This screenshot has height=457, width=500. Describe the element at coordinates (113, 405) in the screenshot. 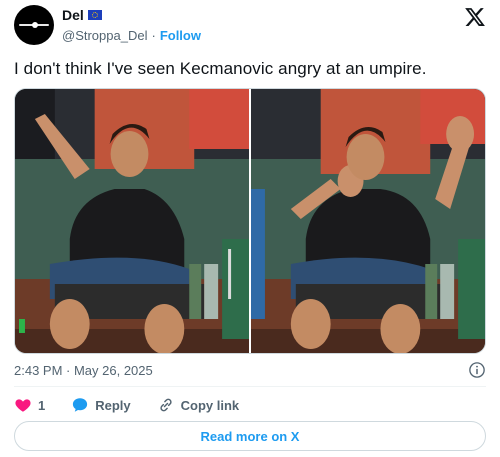

I see `reply-label: Reply` at that location.